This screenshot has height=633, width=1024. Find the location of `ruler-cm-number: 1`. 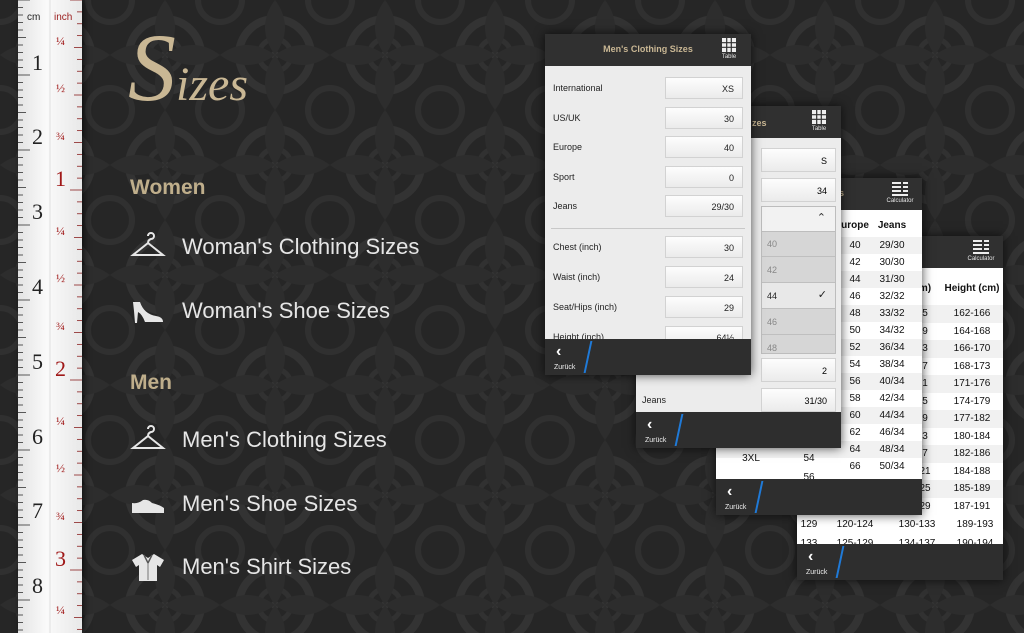

ruler-cm-number: 1 is located at coordinates (37, 62).